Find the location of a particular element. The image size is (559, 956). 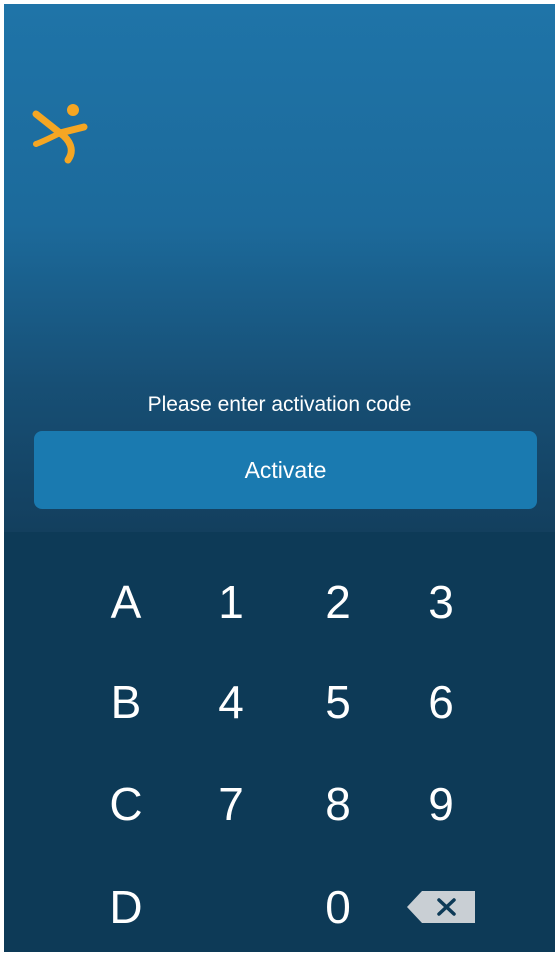

key-8: 8 is located at coordinates (338, 804).